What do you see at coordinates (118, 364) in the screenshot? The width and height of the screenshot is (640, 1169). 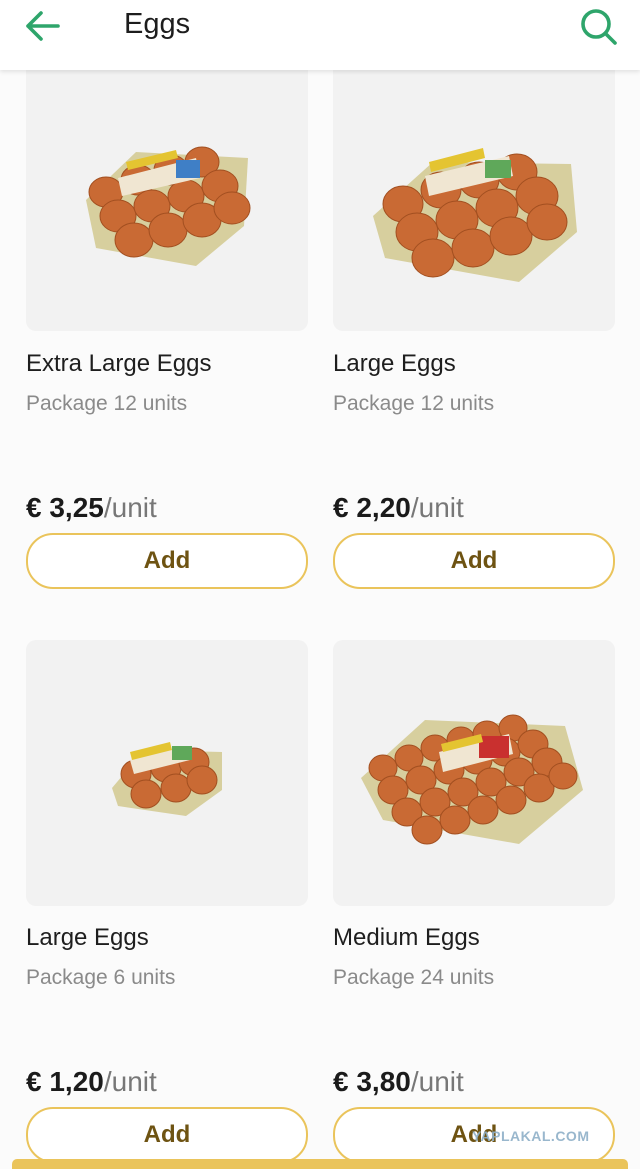 I see `product-name: Extra Large Eggs` at bounding box center [118, 364].